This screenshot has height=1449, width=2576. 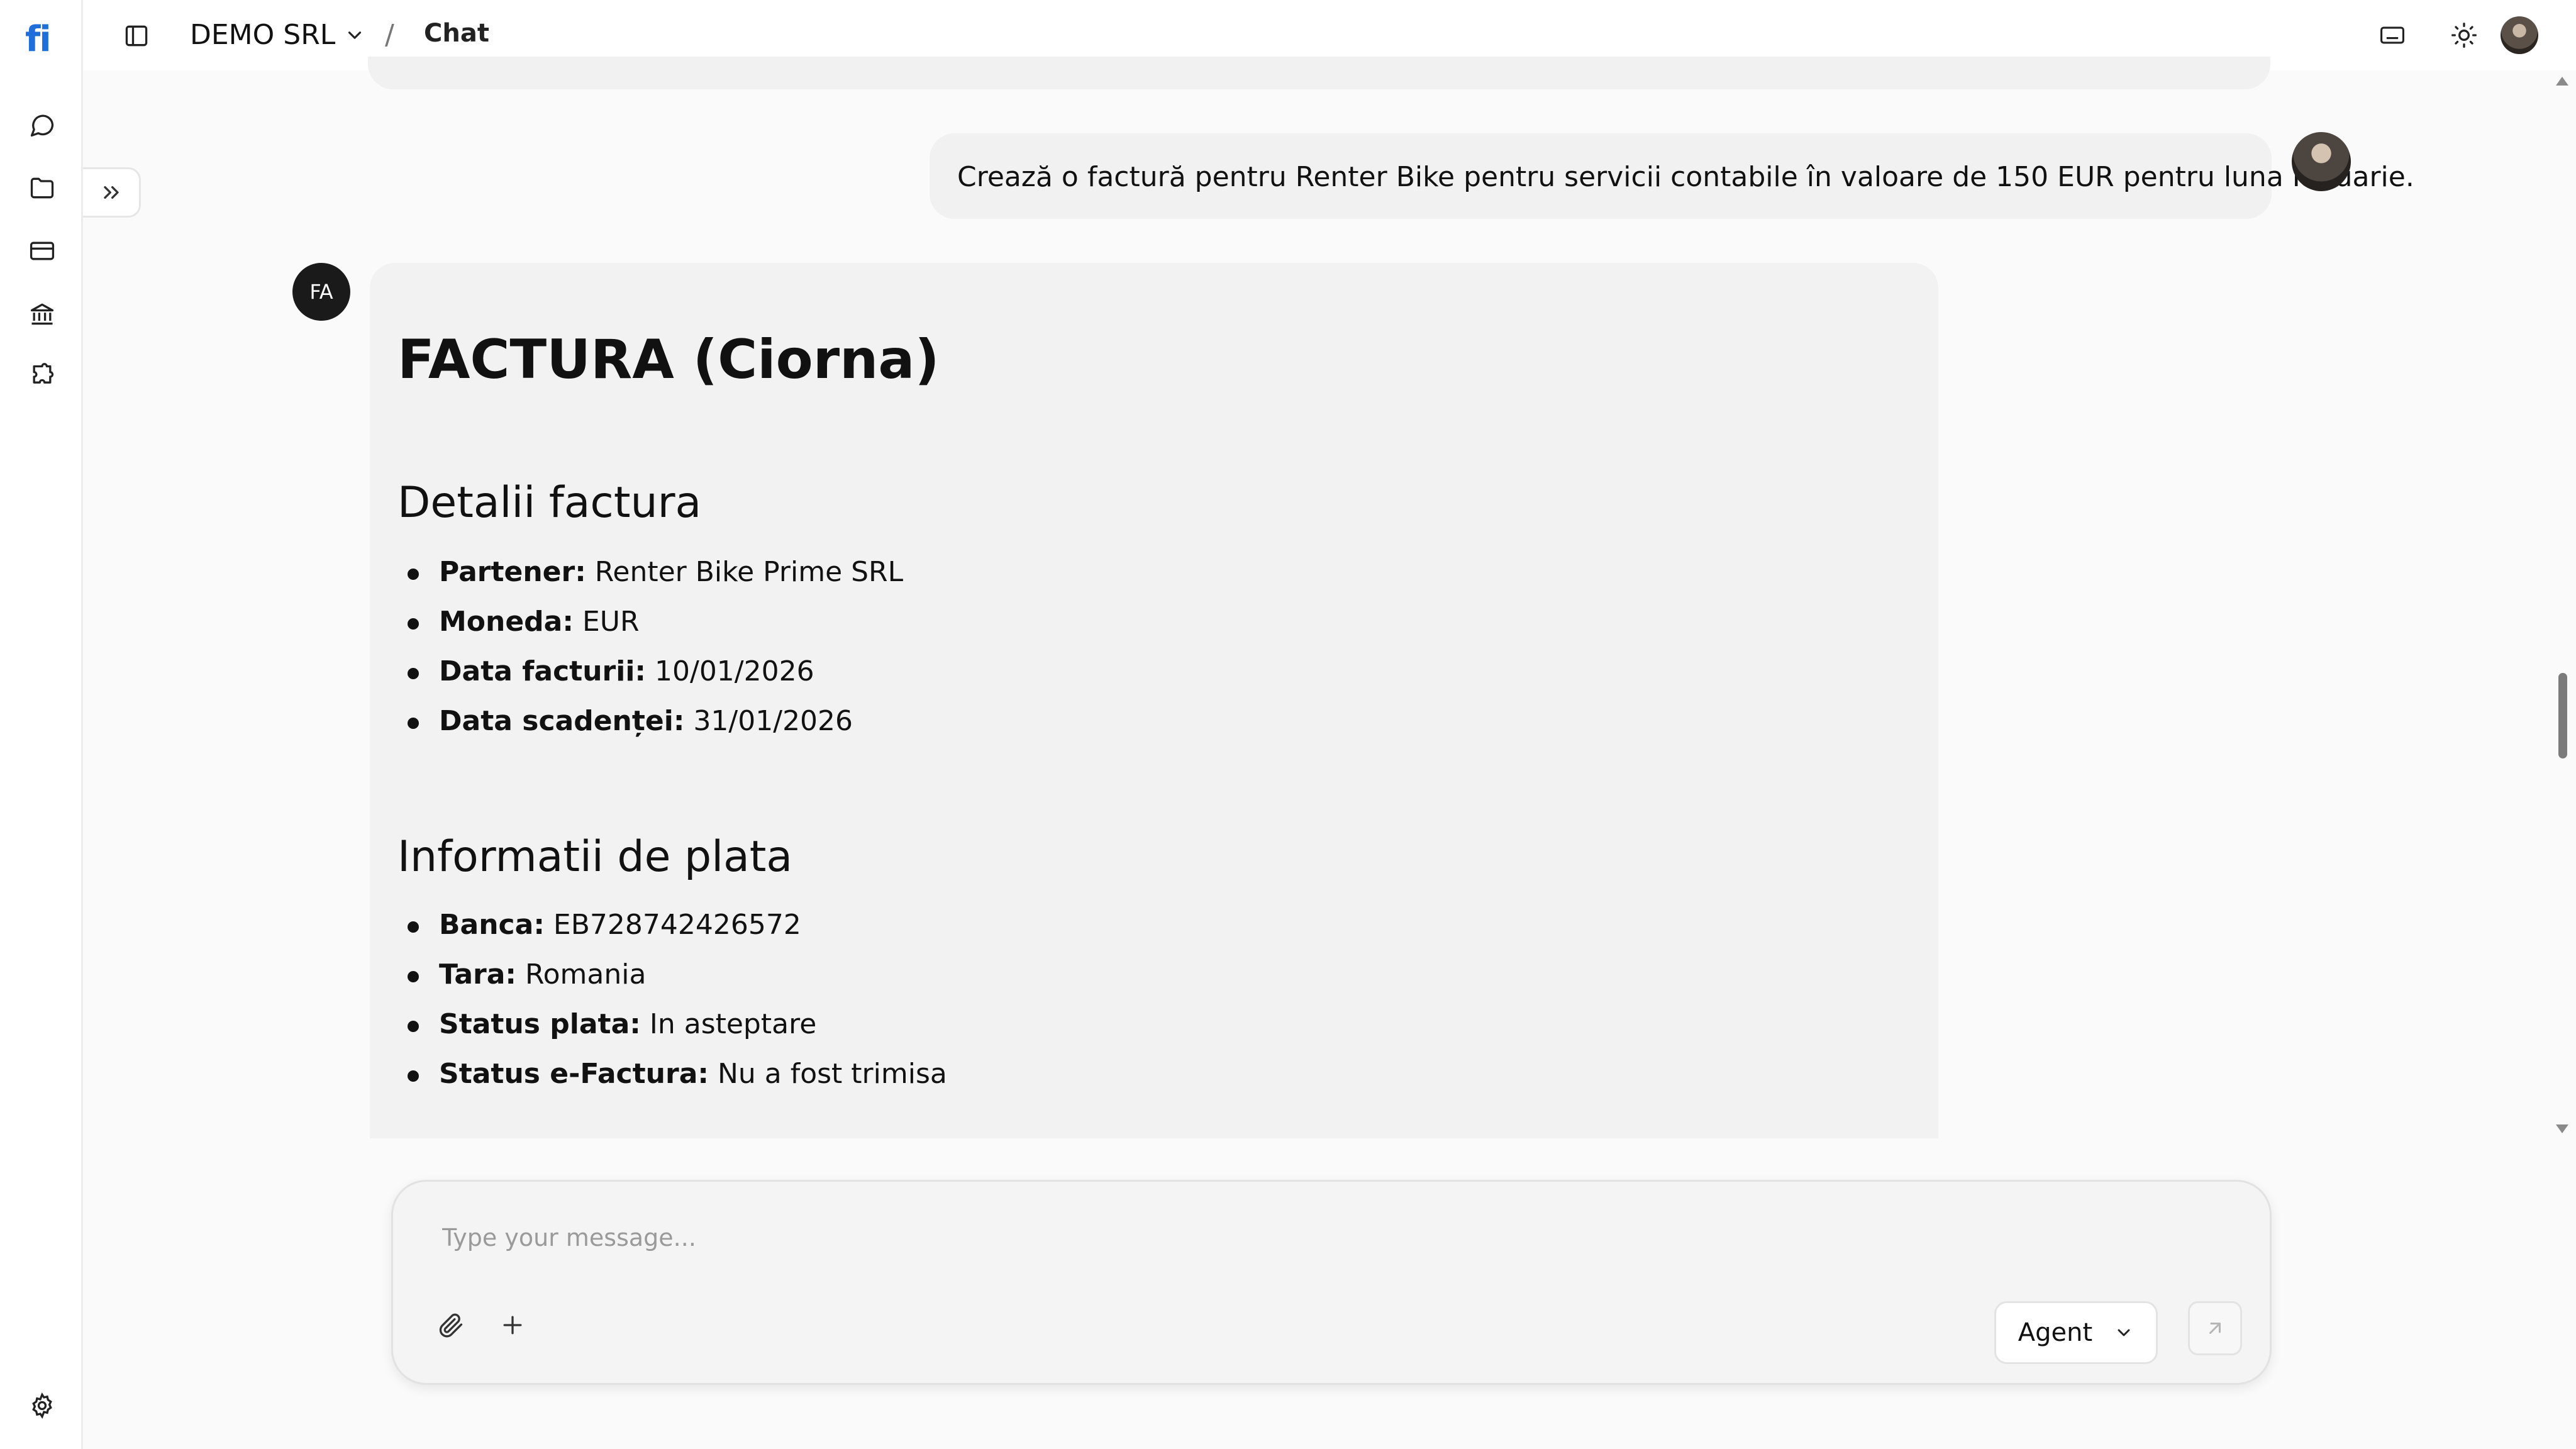 What do you see at coordinates (2321, 161) in the screenshot?
I see `user-avatar` at bounding box center [2321, 161].